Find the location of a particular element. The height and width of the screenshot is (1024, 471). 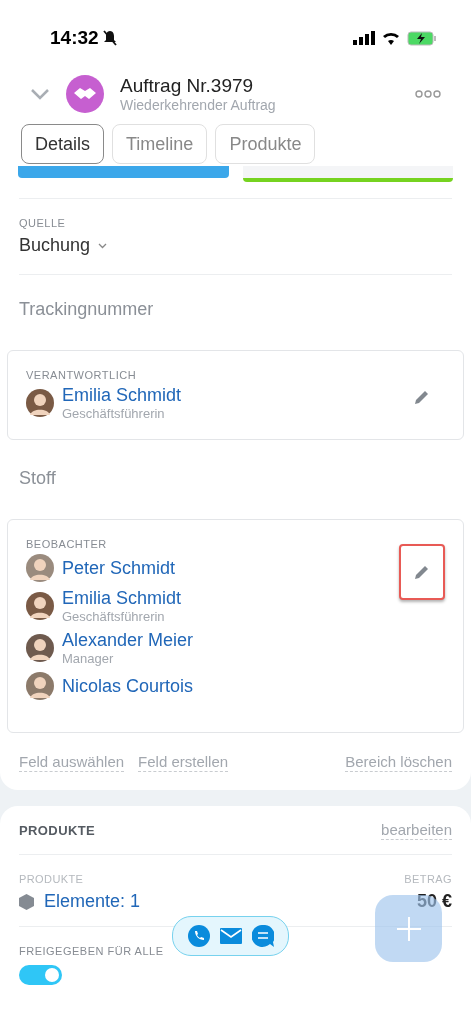

add-button is located at coordinates (408, 928).